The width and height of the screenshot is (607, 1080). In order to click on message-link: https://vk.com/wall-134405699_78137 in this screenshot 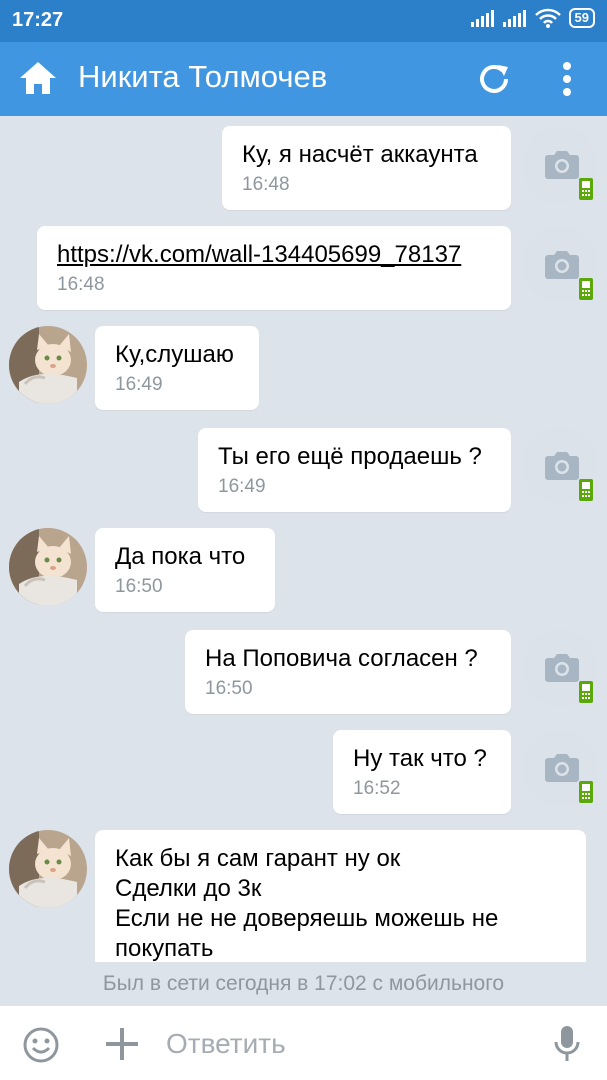, I will do `click(259, 255)`.